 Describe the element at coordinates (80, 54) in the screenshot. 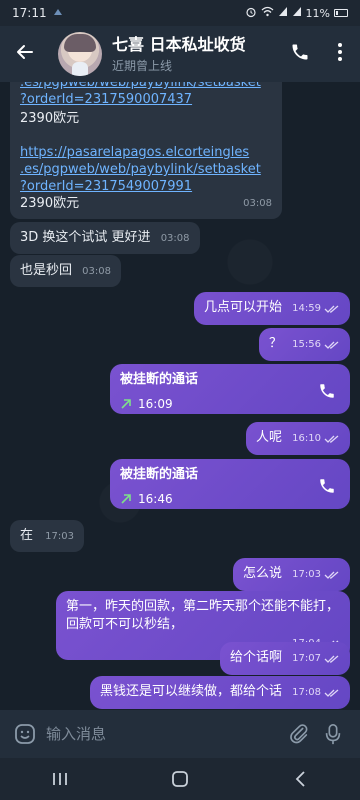

I see `avatar` at that location.